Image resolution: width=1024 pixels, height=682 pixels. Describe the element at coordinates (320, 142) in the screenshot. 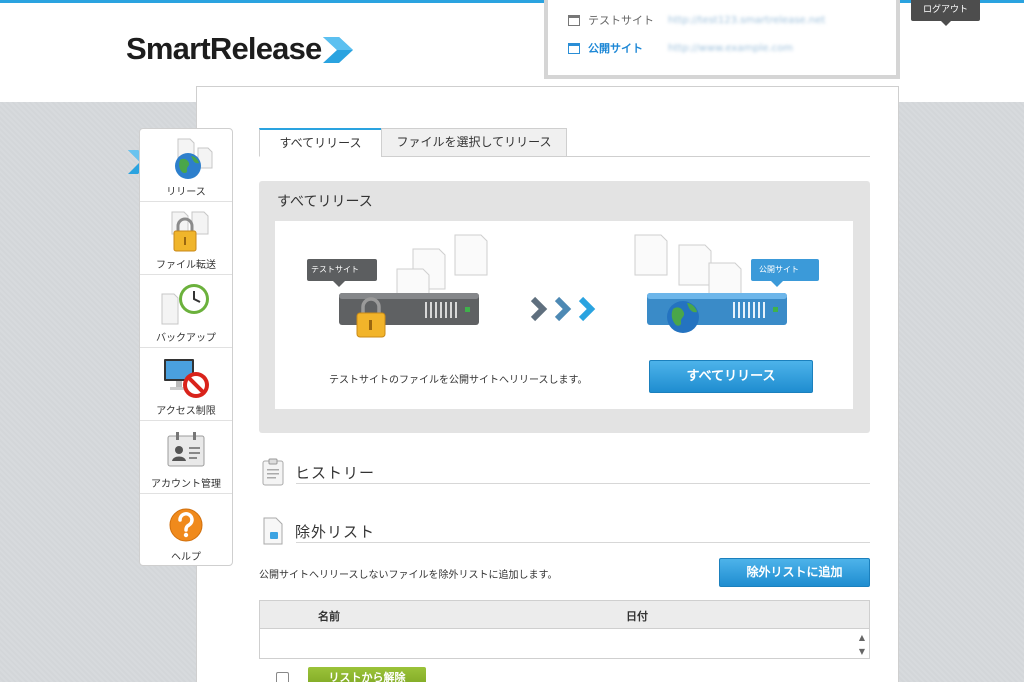

I see `tab-release-all: すべてリリース` at that location.